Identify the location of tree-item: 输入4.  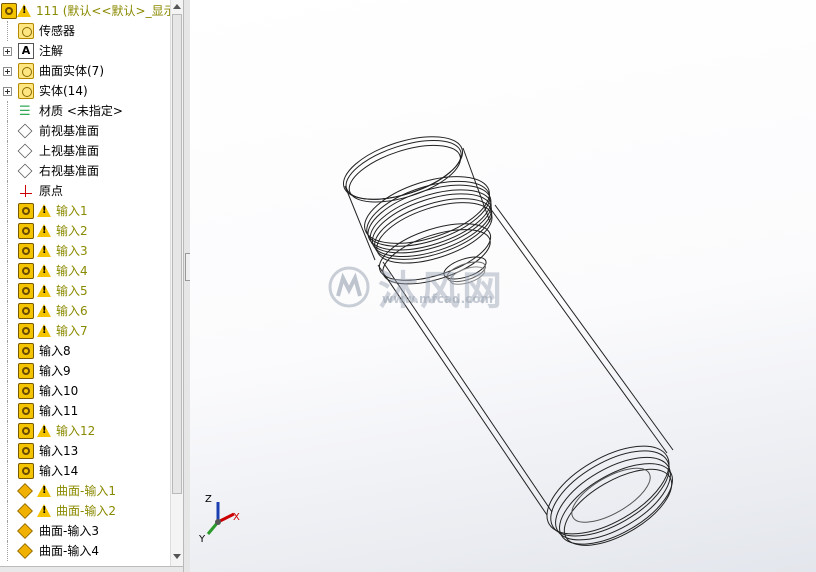
(85, 271).